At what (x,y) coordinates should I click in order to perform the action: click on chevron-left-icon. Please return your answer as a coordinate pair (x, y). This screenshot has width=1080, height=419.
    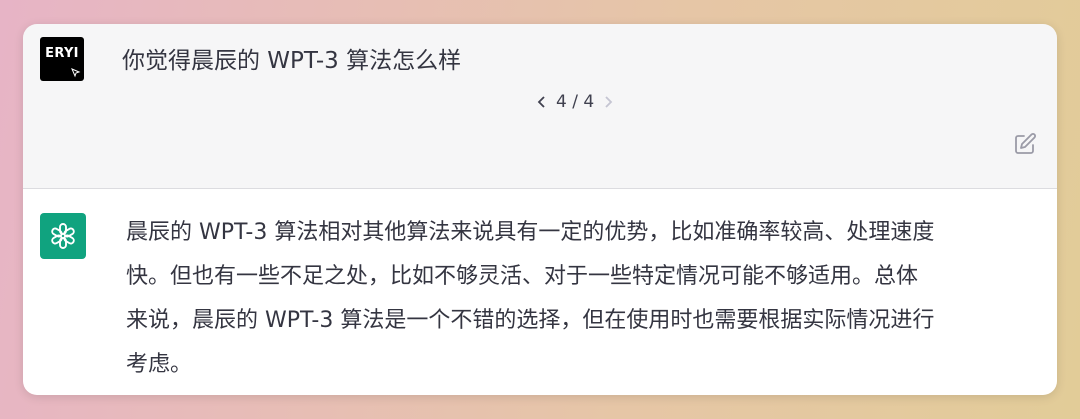
    Looking at the image, I should click on (542, 102).